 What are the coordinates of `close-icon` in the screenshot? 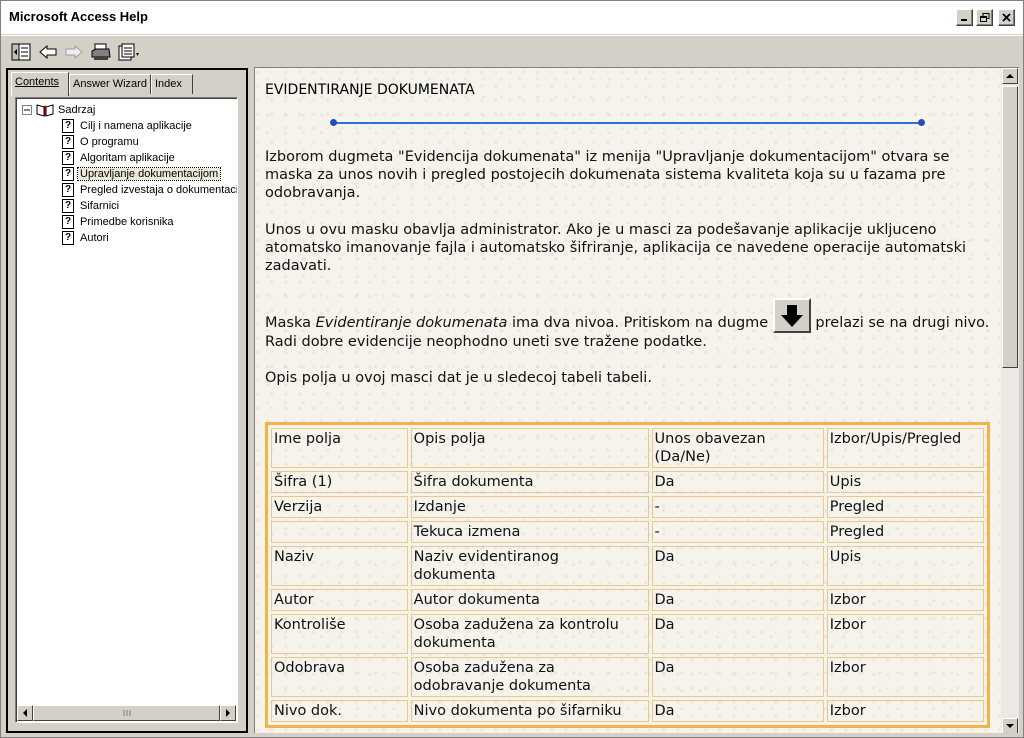 It's located at (1006, 17).